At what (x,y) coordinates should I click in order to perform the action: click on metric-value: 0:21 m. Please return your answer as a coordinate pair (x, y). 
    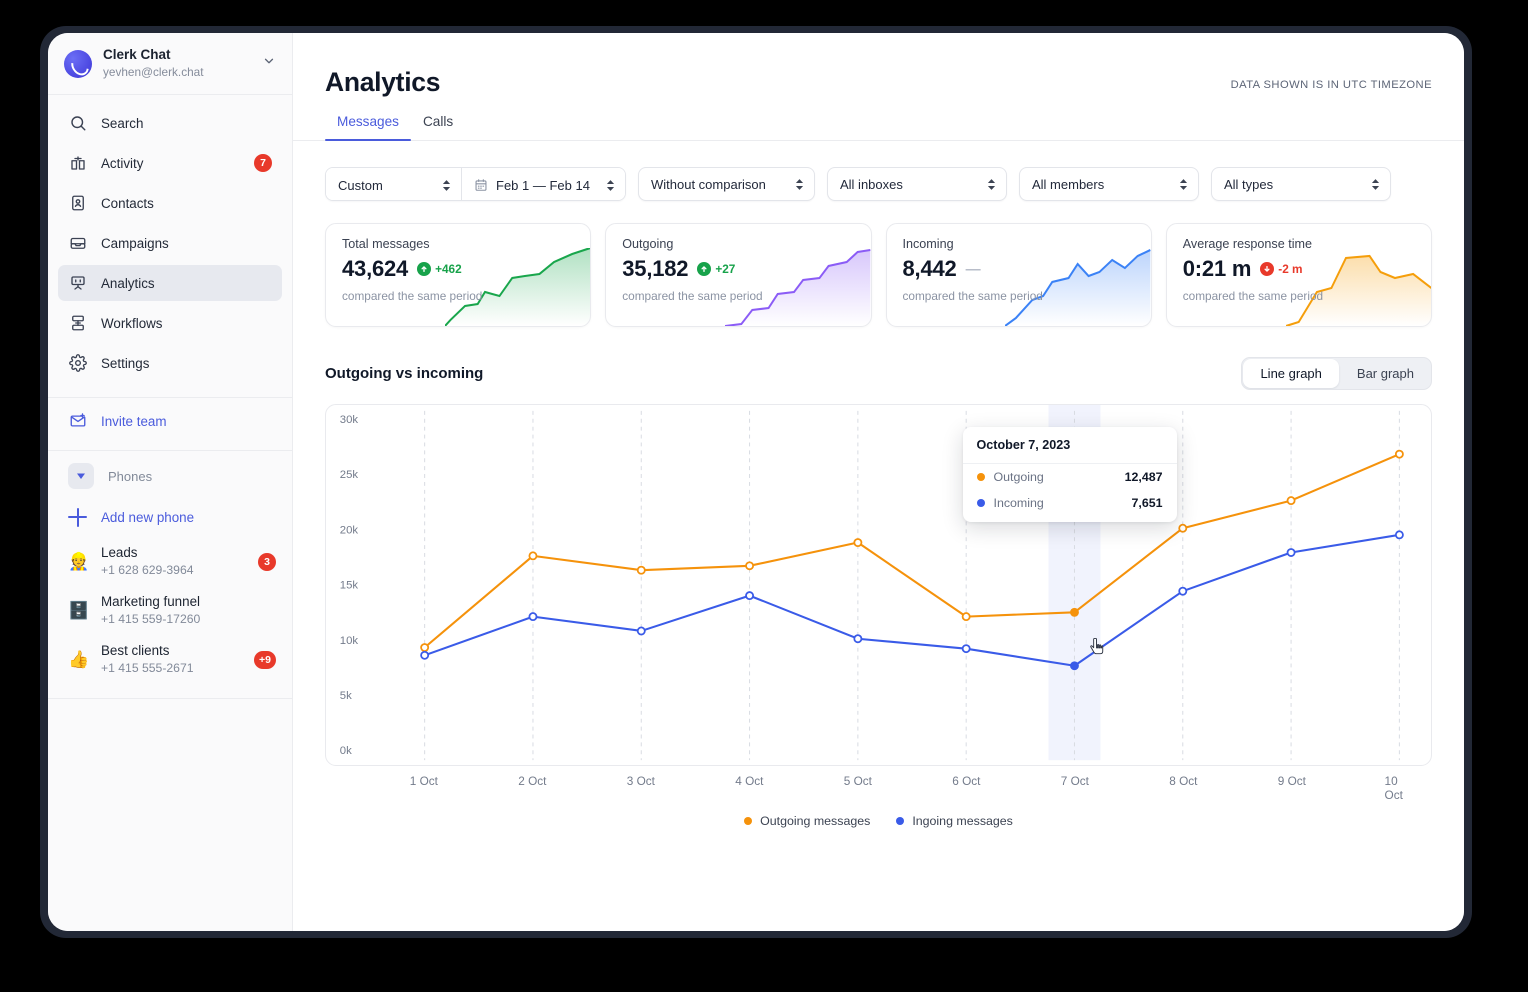
    Looking at the image, I should click on (1217, 268).